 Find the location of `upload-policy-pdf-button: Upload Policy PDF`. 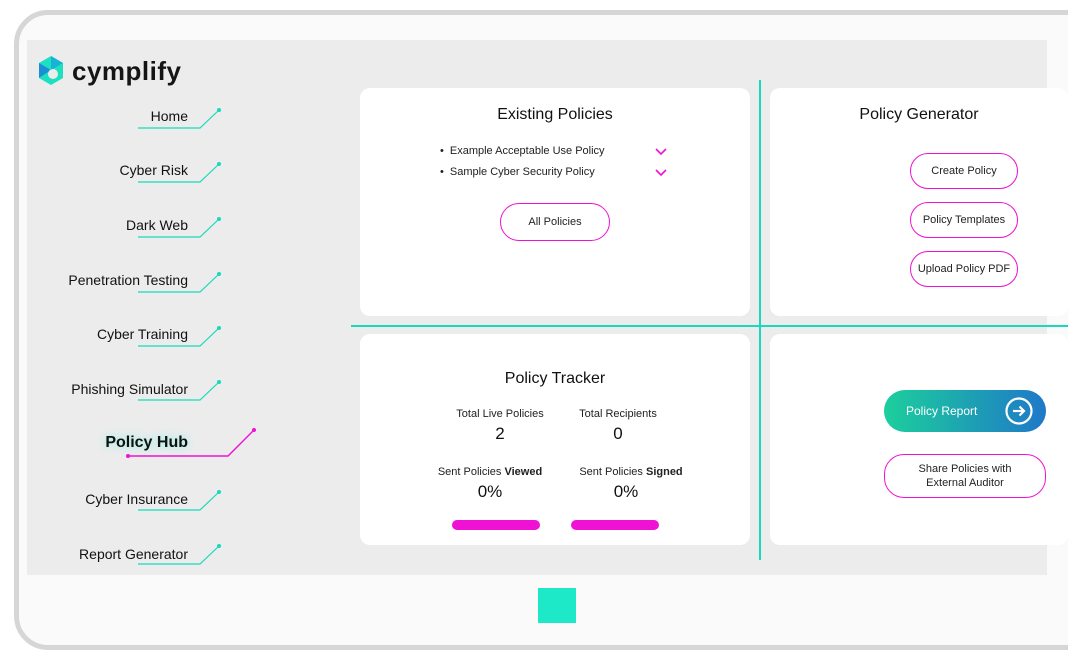

upload-policy-pdf-button: Upload Policy PDF is located at coordinates (964, 269).